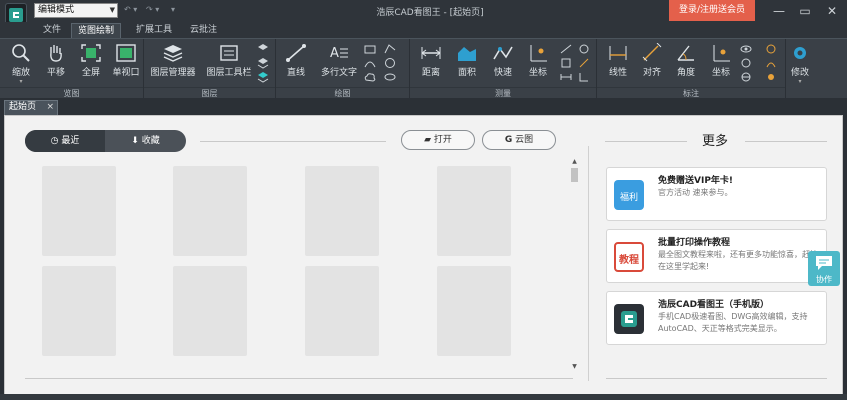 The height and width of the screenshot is (400, 847). I want to click on card-title: 浩辰CAD看图王（手机版）, so click(714, 305).